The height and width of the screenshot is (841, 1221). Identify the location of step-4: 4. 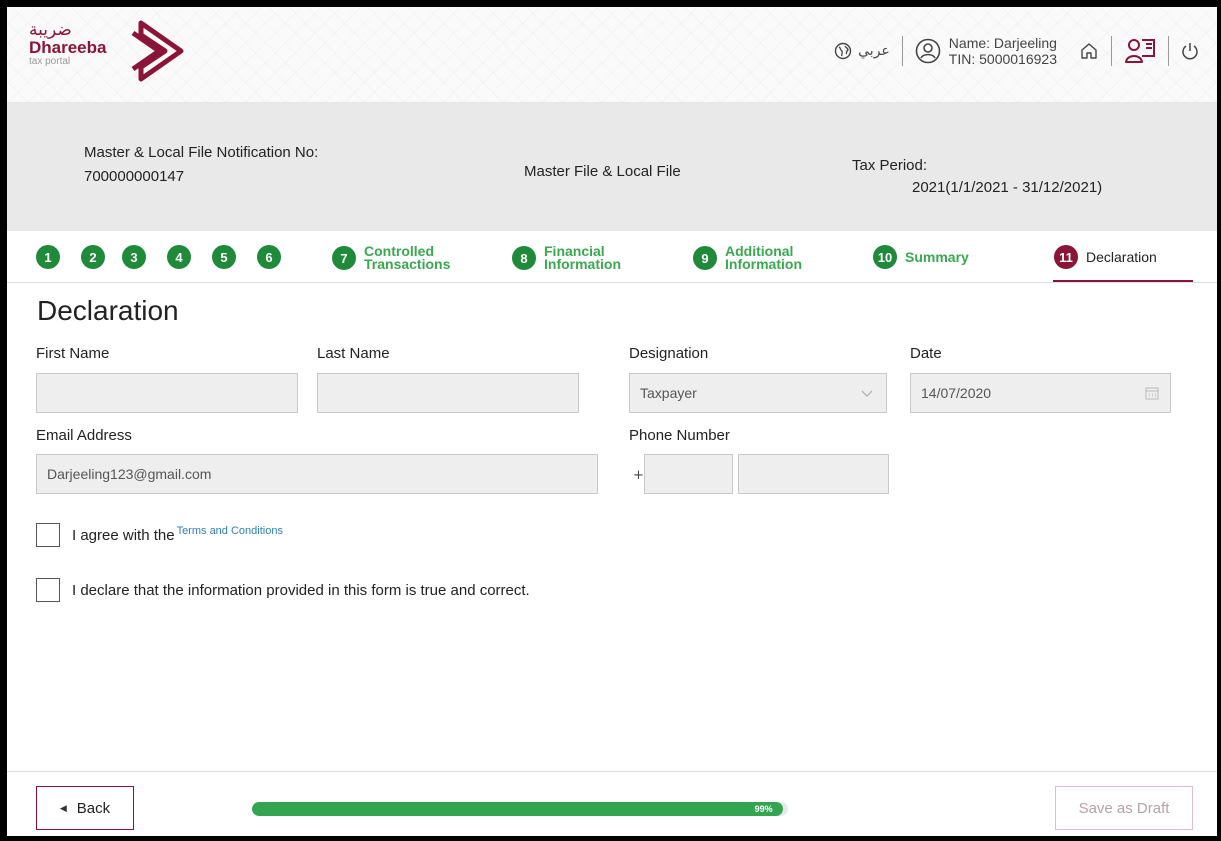
(179, 257).